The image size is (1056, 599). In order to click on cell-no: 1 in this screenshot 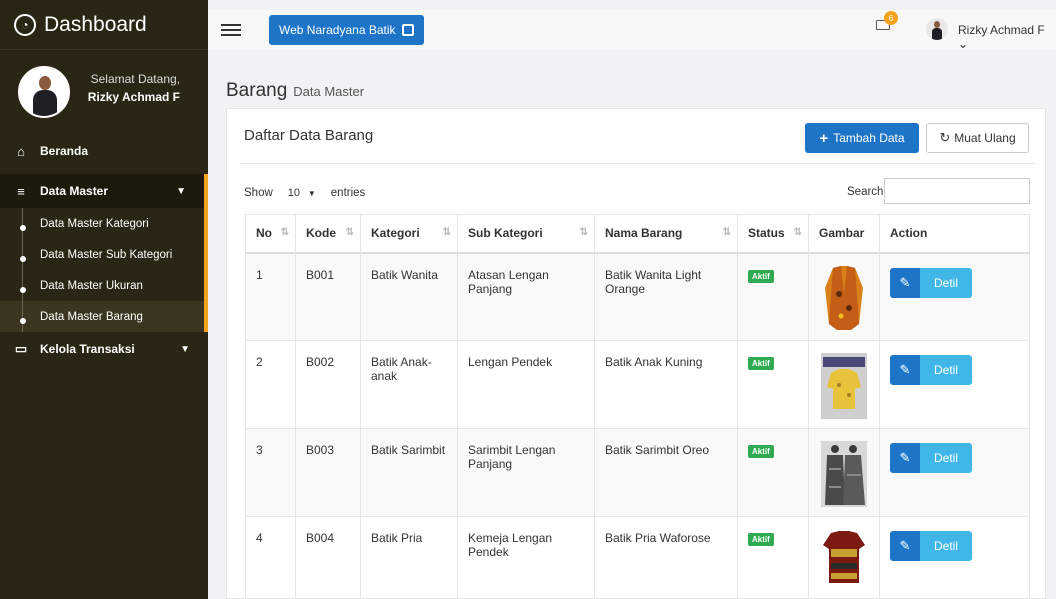, I will do `click(270, 296)`.